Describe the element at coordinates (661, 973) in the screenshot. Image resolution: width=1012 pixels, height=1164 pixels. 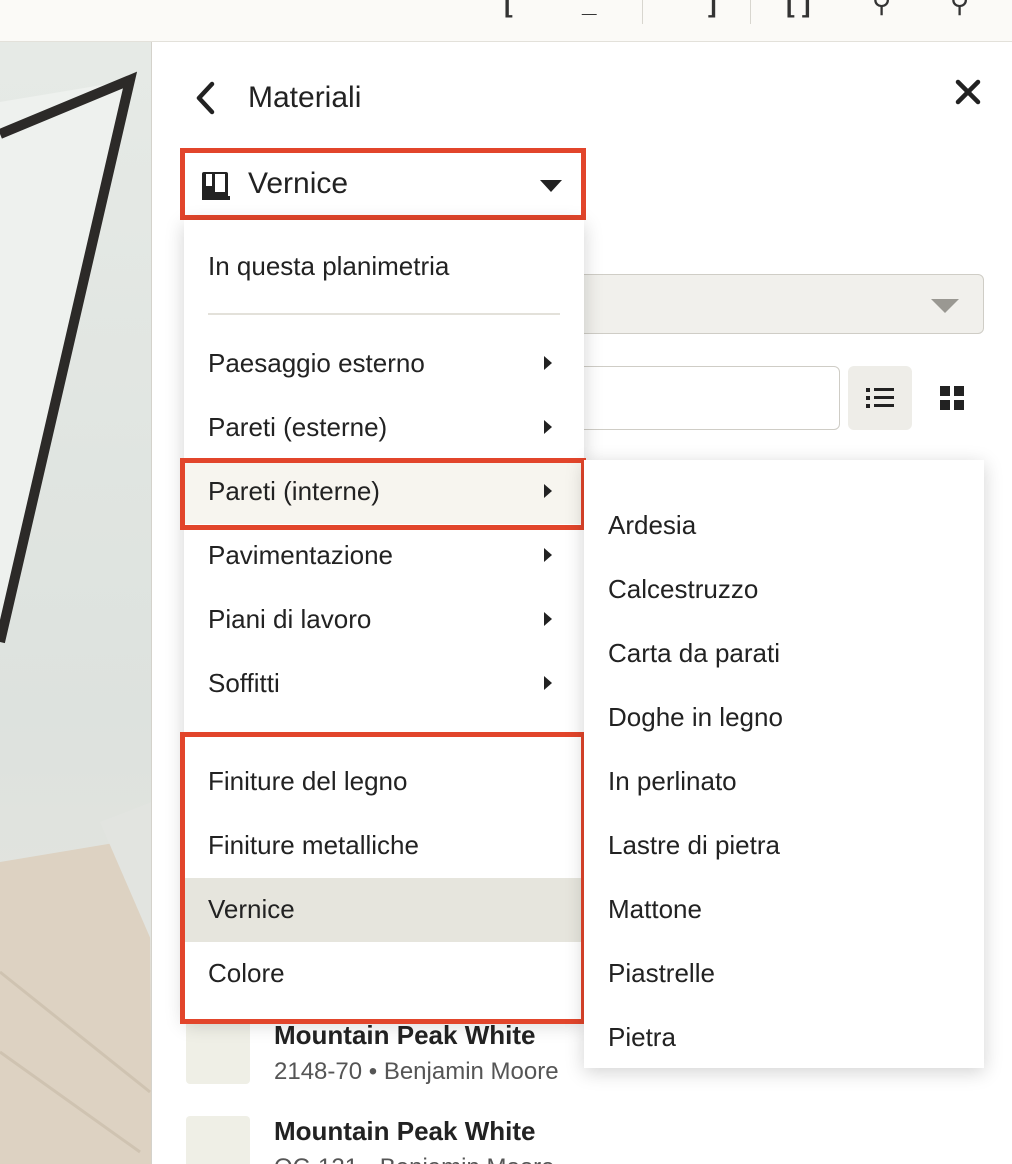
I see `submenu-item-label: Piastrelle` at that location.